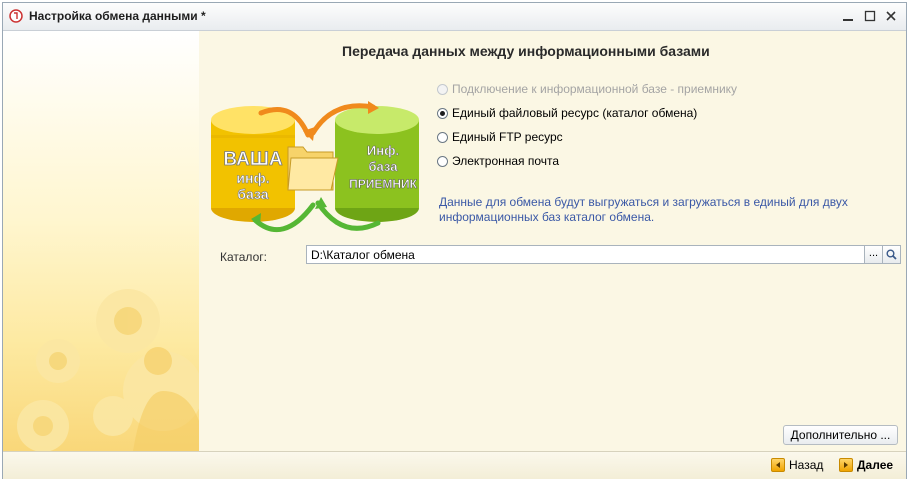 This screenshot has width=911, height=483. What do you see at coordinates (875, 465) in the screenshot?
I see `next-label: Далее` at bounding box center [875, 465].